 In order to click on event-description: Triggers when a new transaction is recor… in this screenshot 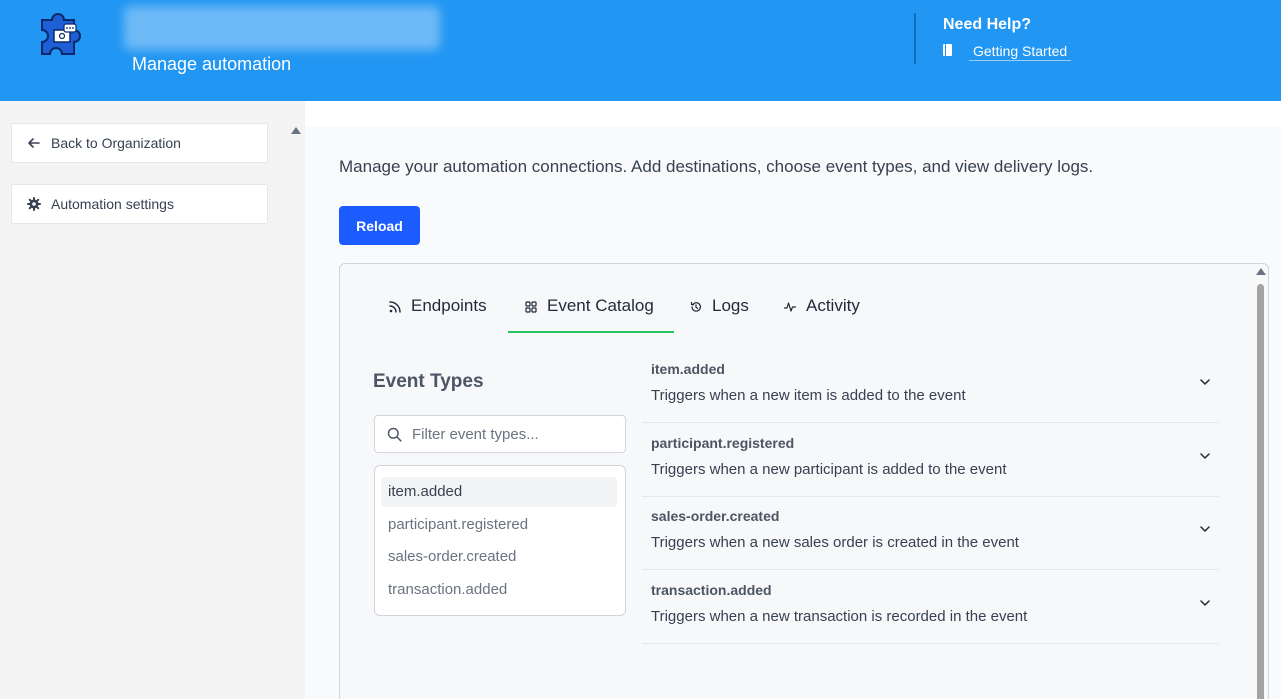, I will do `click(839, 616)`.